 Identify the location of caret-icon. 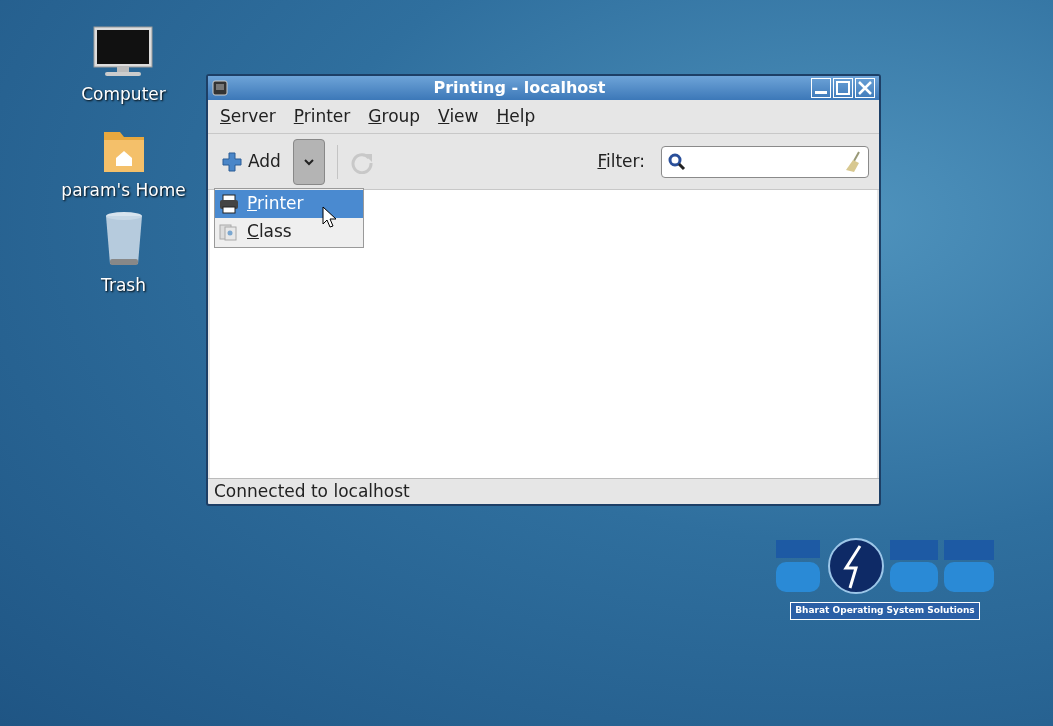
(308, 161).